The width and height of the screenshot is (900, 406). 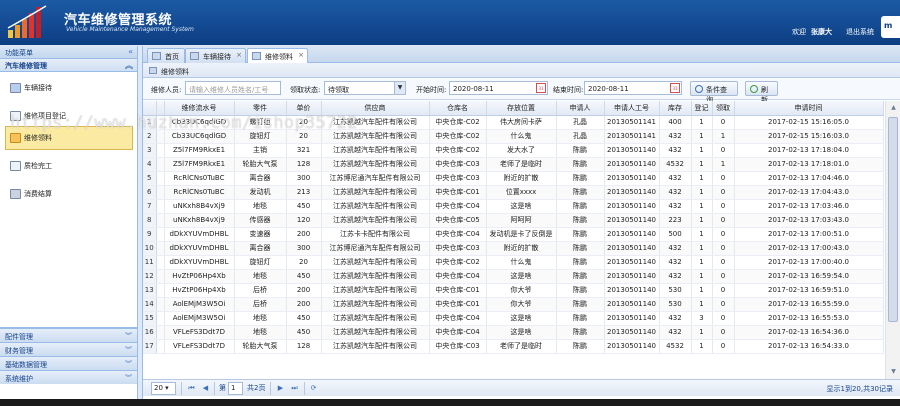 I want to click on table-cell: 20130501140, so click(x=632, y=192).